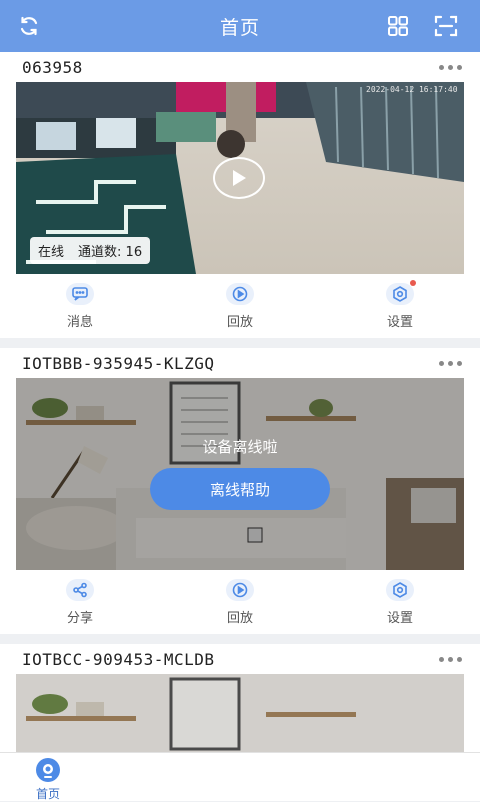 Image resolution: width=480 pixels, height=802 pixels. What do you see at coordinates (100, 252) in the screenshot?
I see `channels-label: 通道数:` at bounding box center [100, 252].